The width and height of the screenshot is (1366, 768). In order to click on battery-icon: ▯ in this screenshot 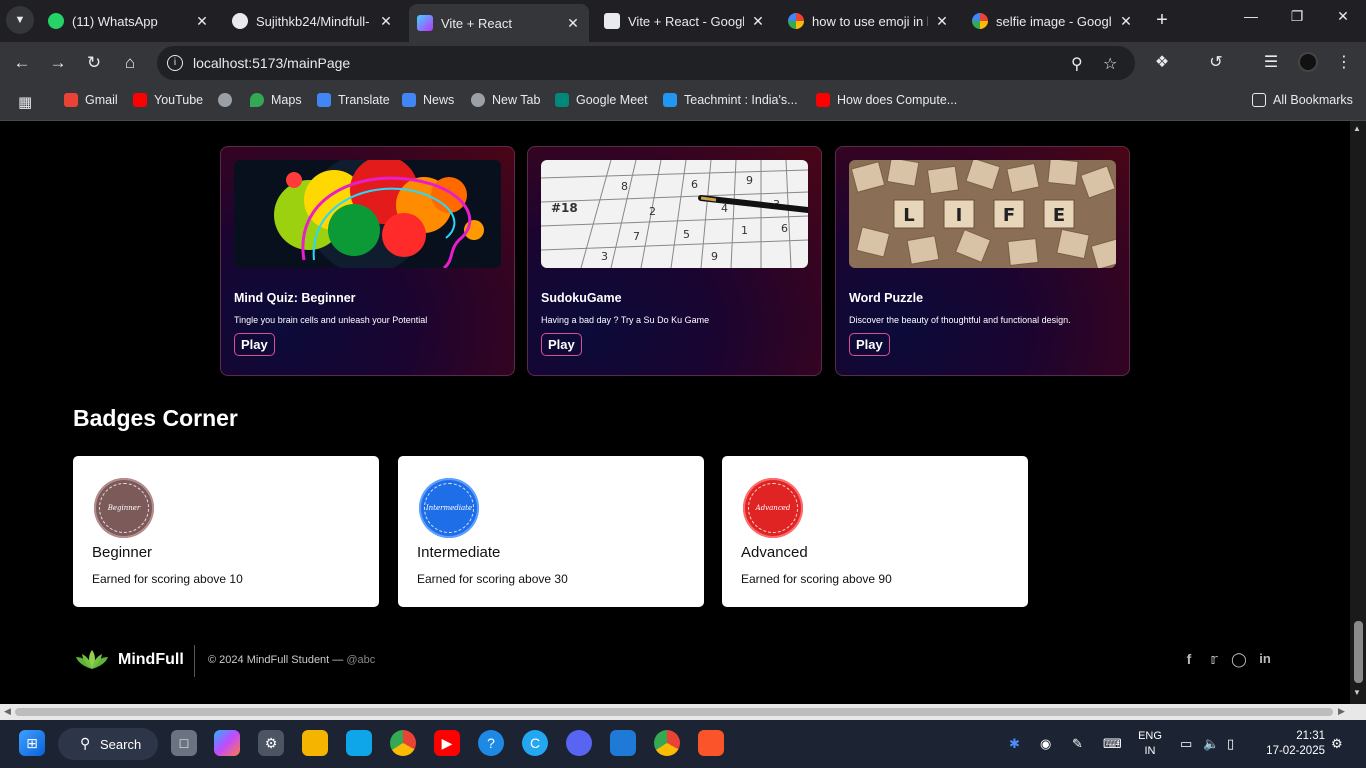, I will do `click(1230, 744)`.